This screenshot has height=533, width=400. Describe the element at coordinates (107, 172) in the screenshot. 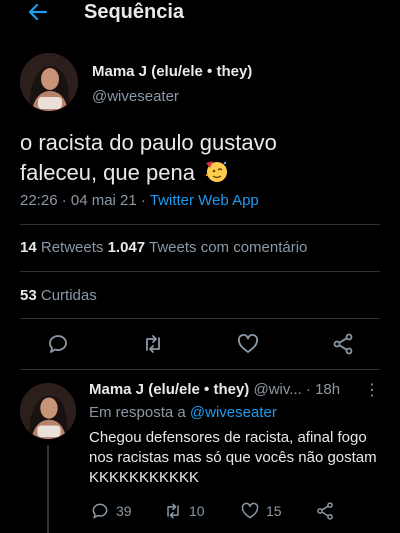

I see `tweet-text-line-2: faleceu, que pena` at that location.